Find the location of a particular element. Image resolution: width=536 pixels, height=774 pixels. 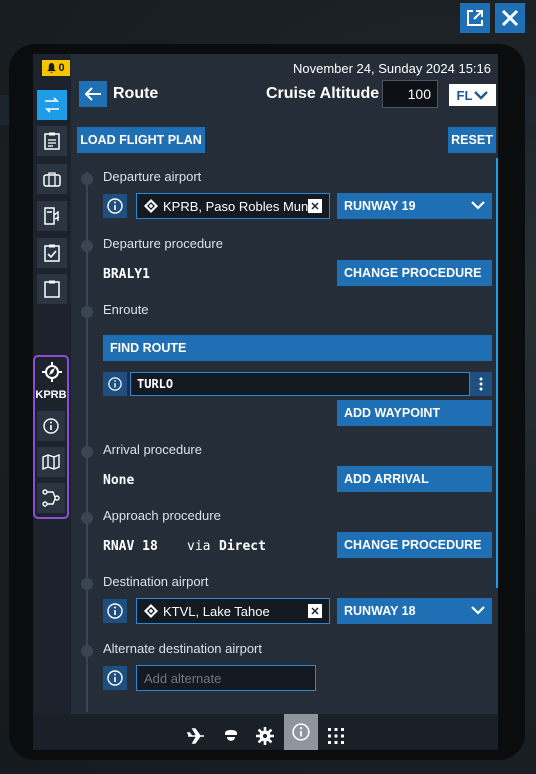

waypoint-menu-button is located at coordinates (481, 384).